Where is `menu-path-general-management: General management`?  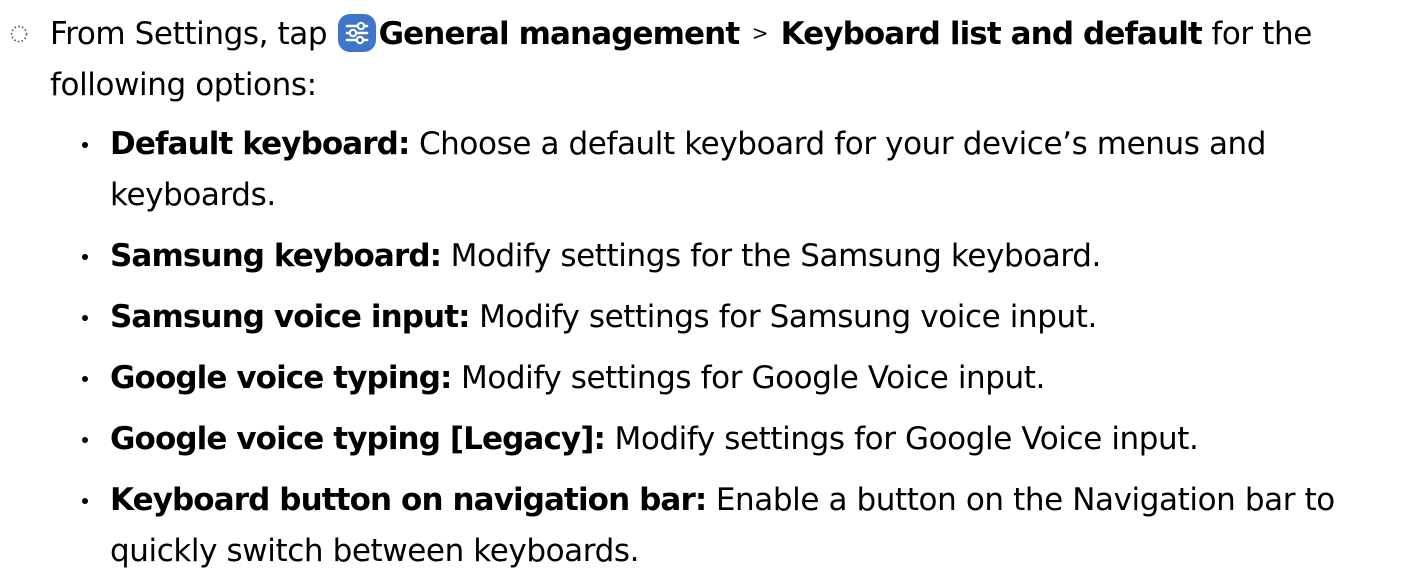
menu-path-general-management: General management is located at coordinates (559, 34).